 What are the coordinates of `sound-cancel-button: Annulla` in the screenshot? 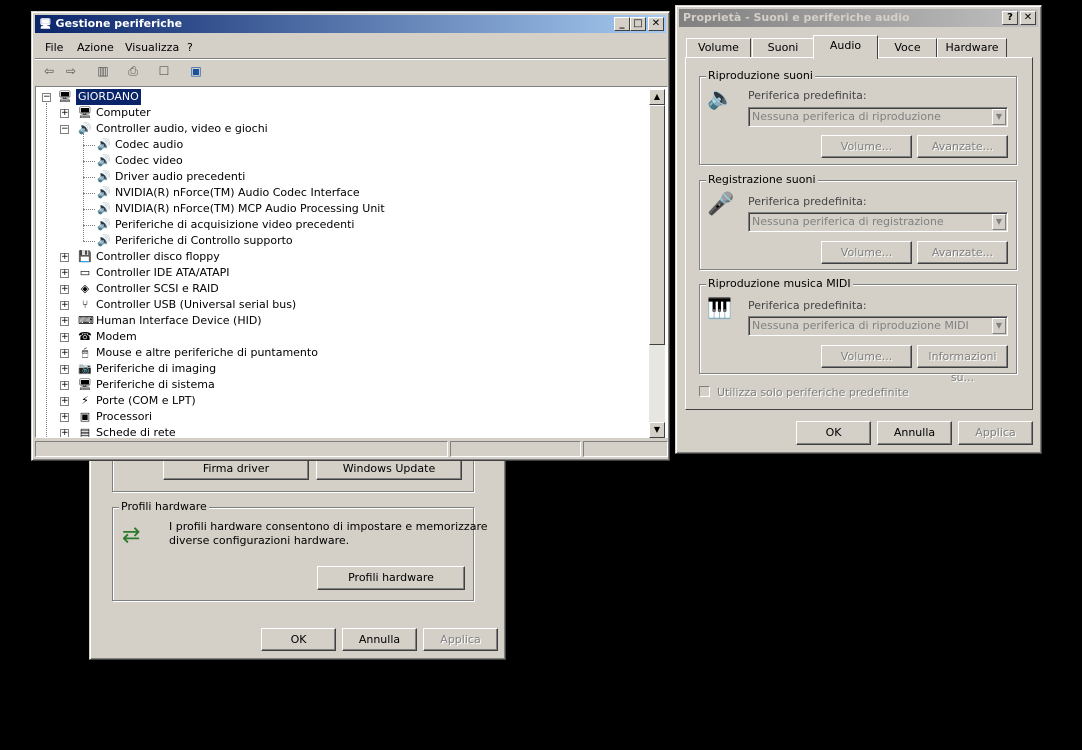 It's located at (914, 433).